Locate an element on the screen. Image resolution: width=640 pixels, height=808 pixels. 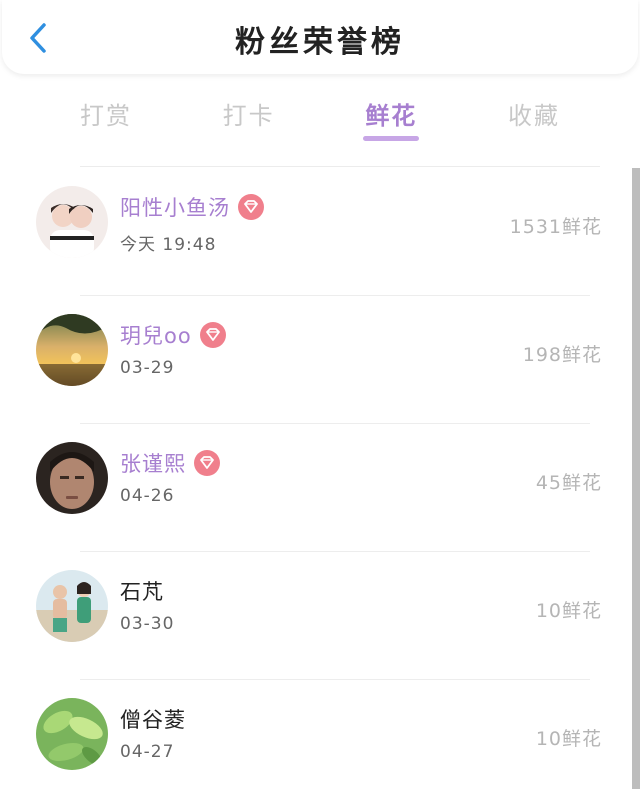
fan-name: 玥兒oo is located at coordinates (173, 335).